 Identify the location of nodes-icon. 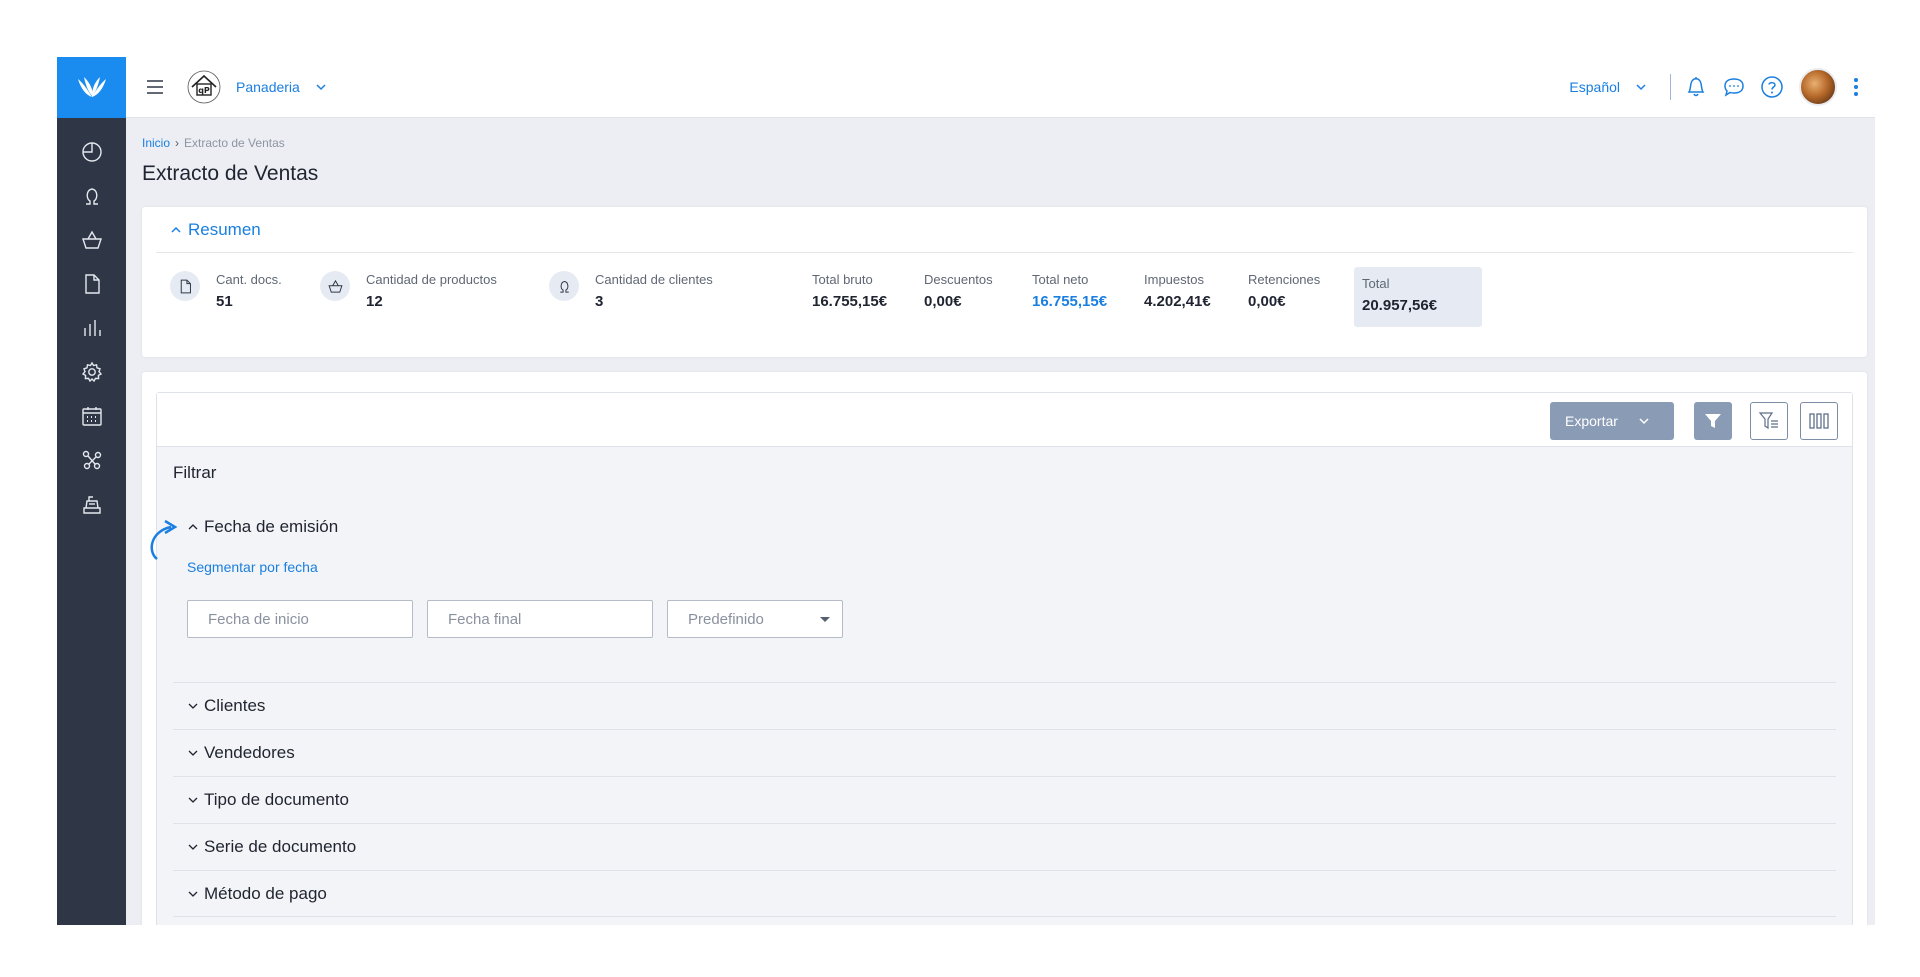
(91, 460).